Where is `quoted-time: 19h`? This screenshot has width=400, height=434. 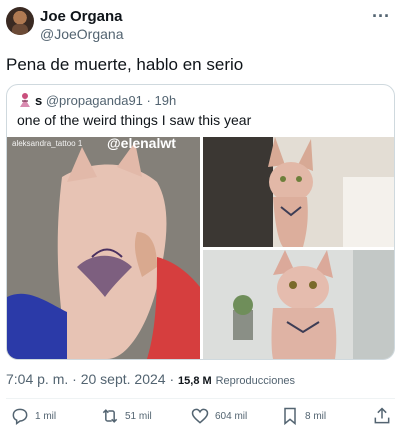 quoted-time: 19h is located at coordinates (166, 100).